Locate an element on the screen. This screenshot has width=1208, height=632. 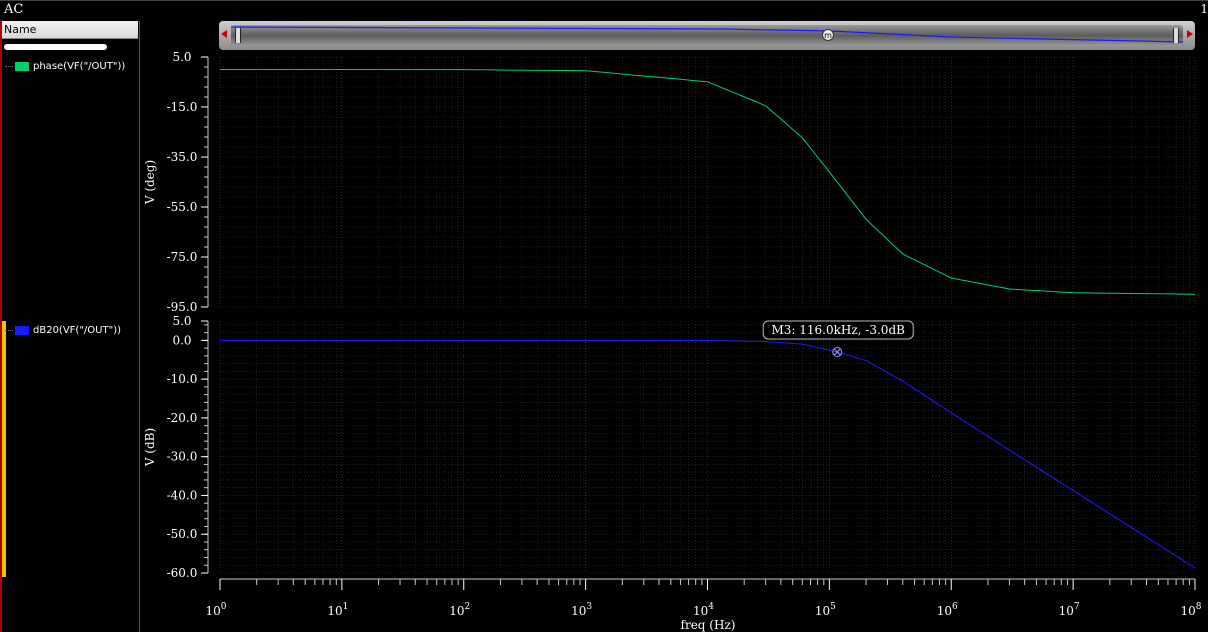
y-tick-label: -15.0 is located at coordinates (182, 107).